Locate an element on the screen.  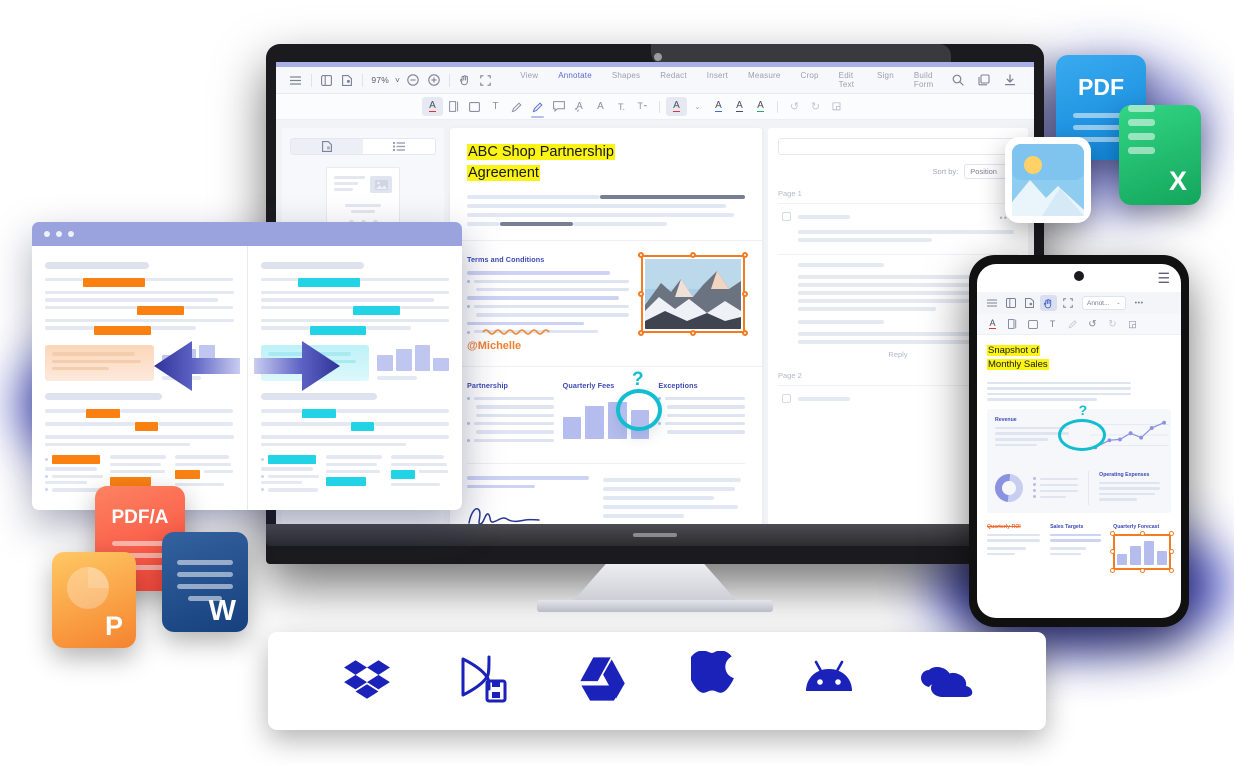
traffic-light-close is located at coordinates (47, 234).